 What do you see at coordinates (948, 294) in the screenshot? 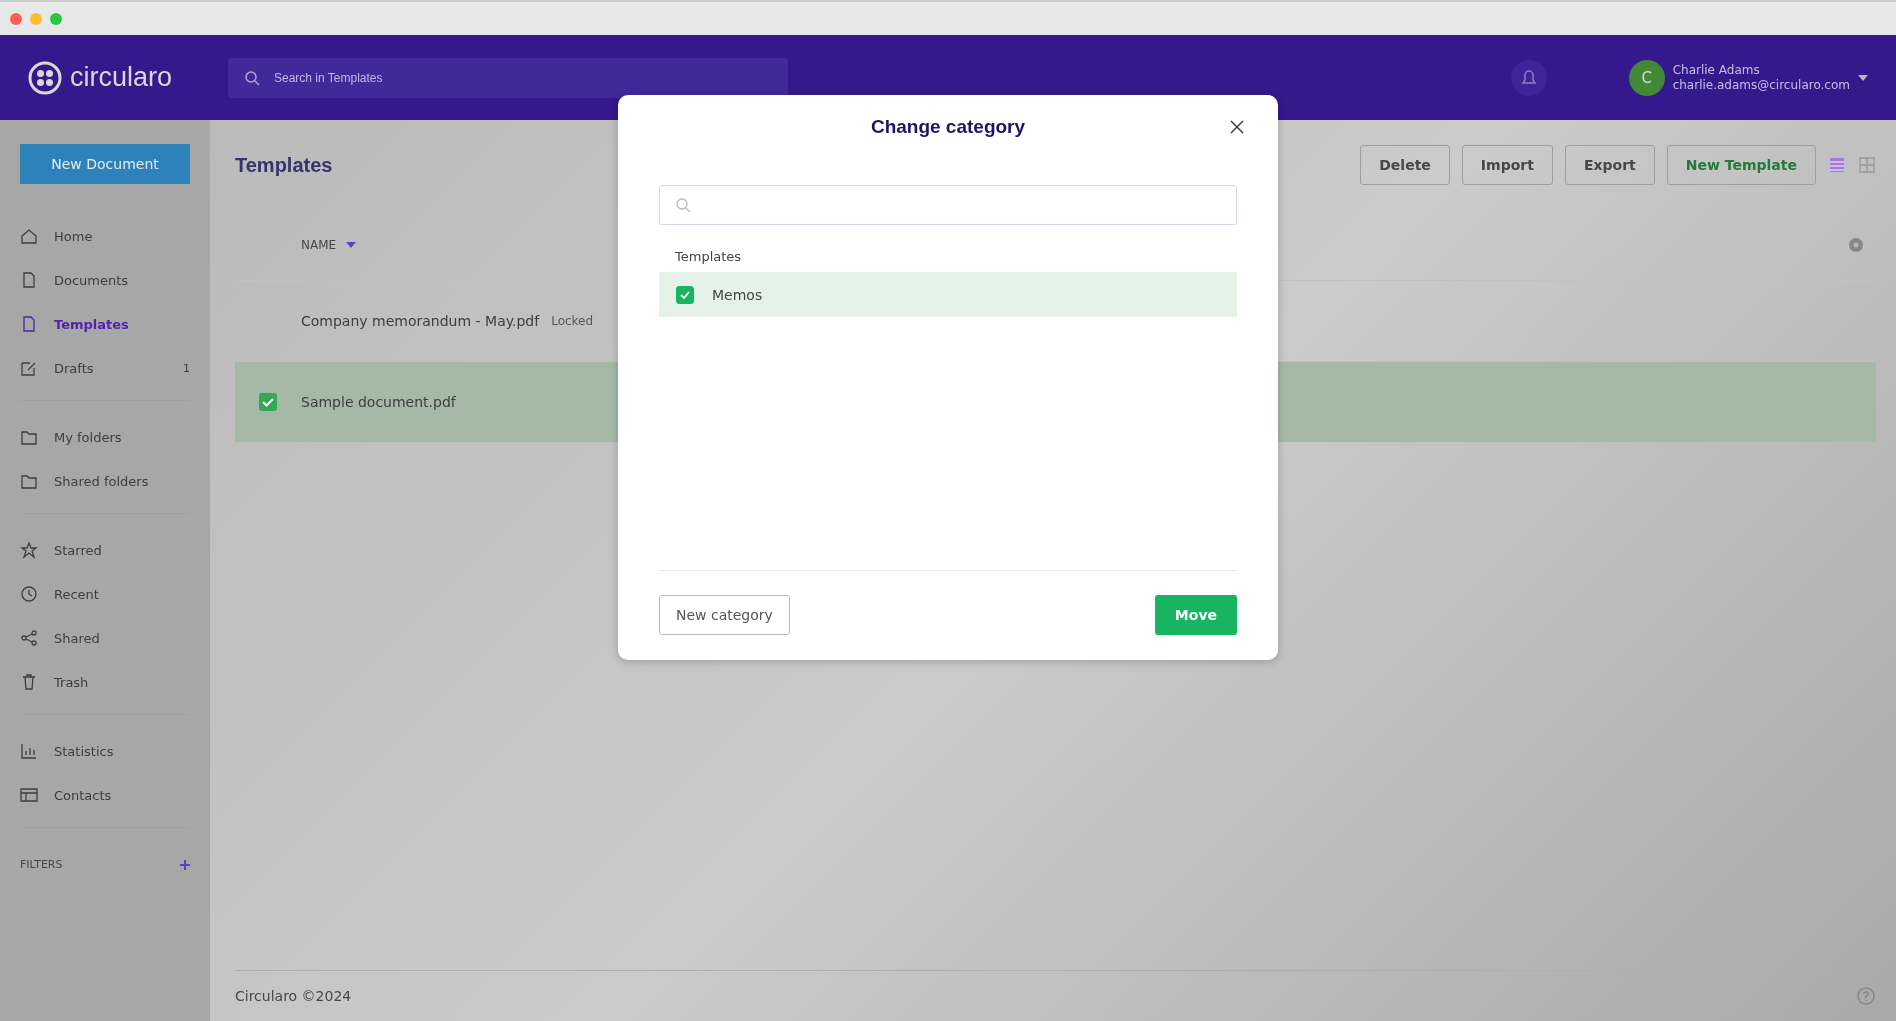
I see `category-item: Memos` at bounding box center [948, 294].